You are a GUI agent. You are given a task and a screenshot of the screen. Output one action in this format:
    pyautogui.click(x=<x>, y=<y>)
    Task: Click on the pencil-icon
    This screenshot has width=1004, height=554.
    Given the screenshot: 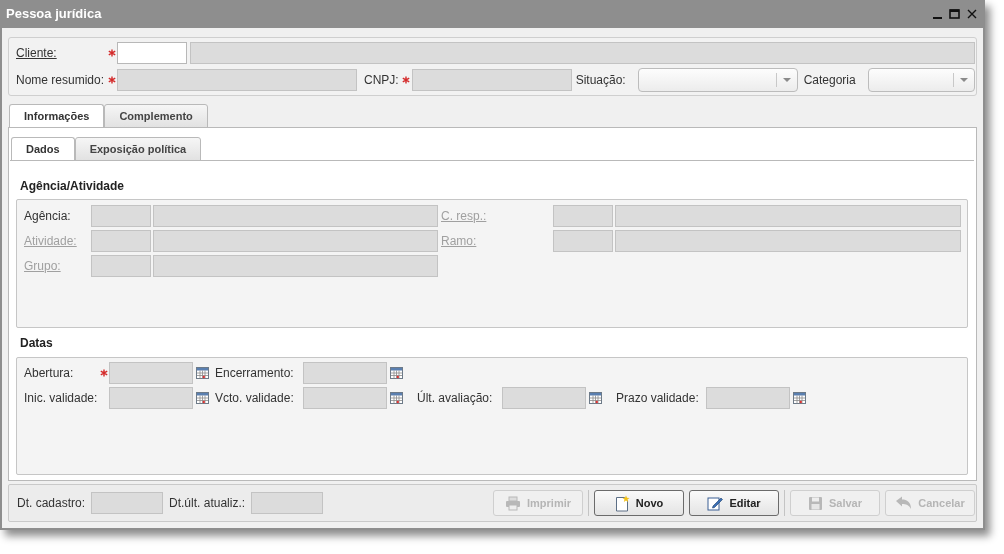 What is the action you would take?
    pyautogui.click(x=715, y=503)
    